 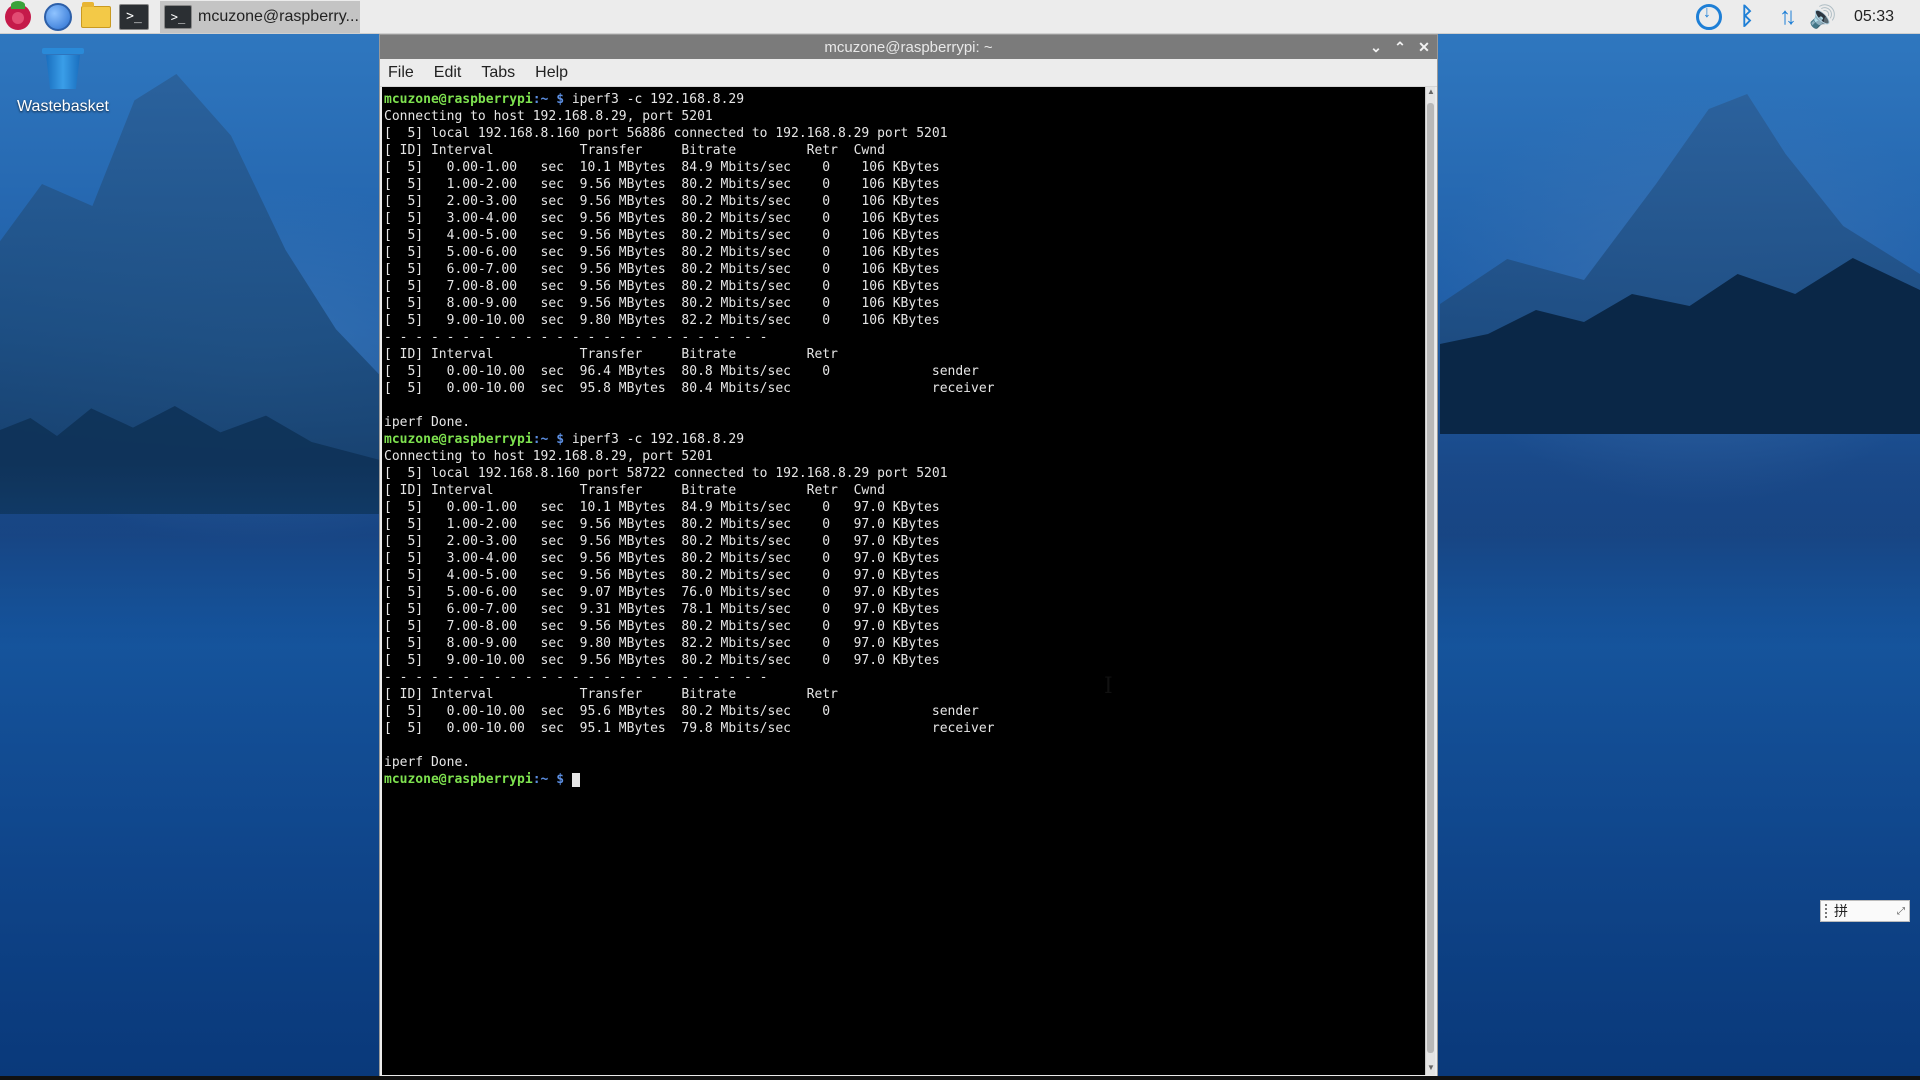 What do you see at coordinates (1841, 911) in the screenshot?
I see `input-method-label: 拼` at bounding box center [1841, 911].